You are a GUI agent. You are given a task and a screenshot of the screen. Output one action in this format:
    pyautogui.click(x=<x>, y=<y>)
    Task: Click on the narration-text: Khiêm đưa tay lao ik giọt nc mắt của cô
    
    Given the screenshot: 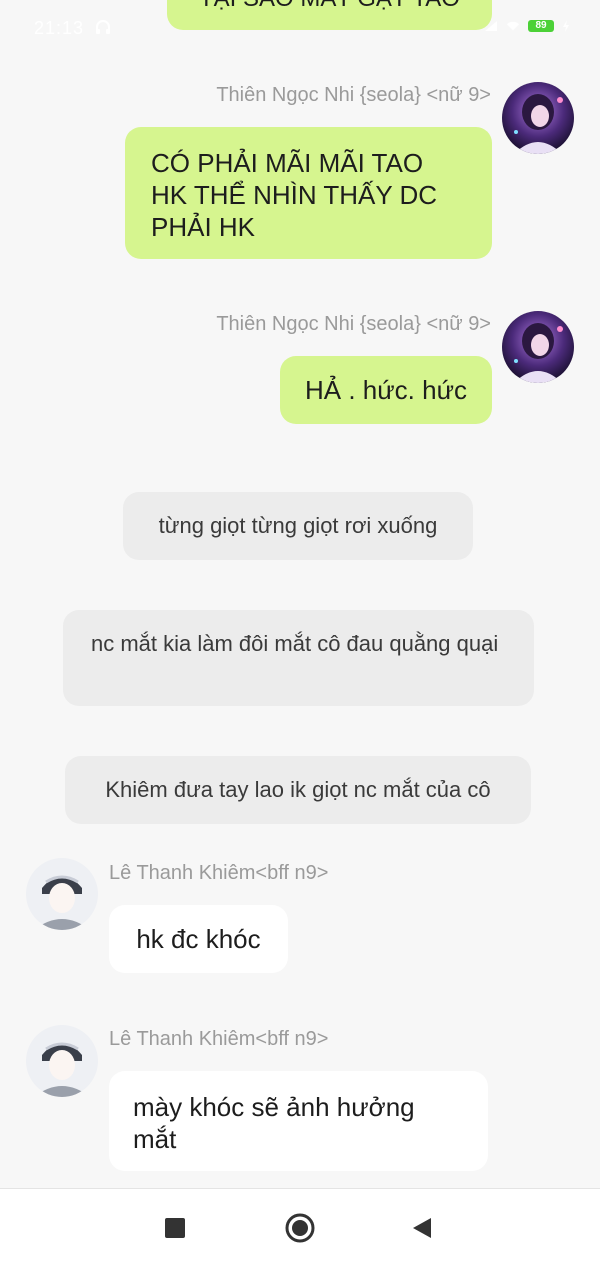 What is the action you would take?
    pyautogui.click(x=298, y=789)
    